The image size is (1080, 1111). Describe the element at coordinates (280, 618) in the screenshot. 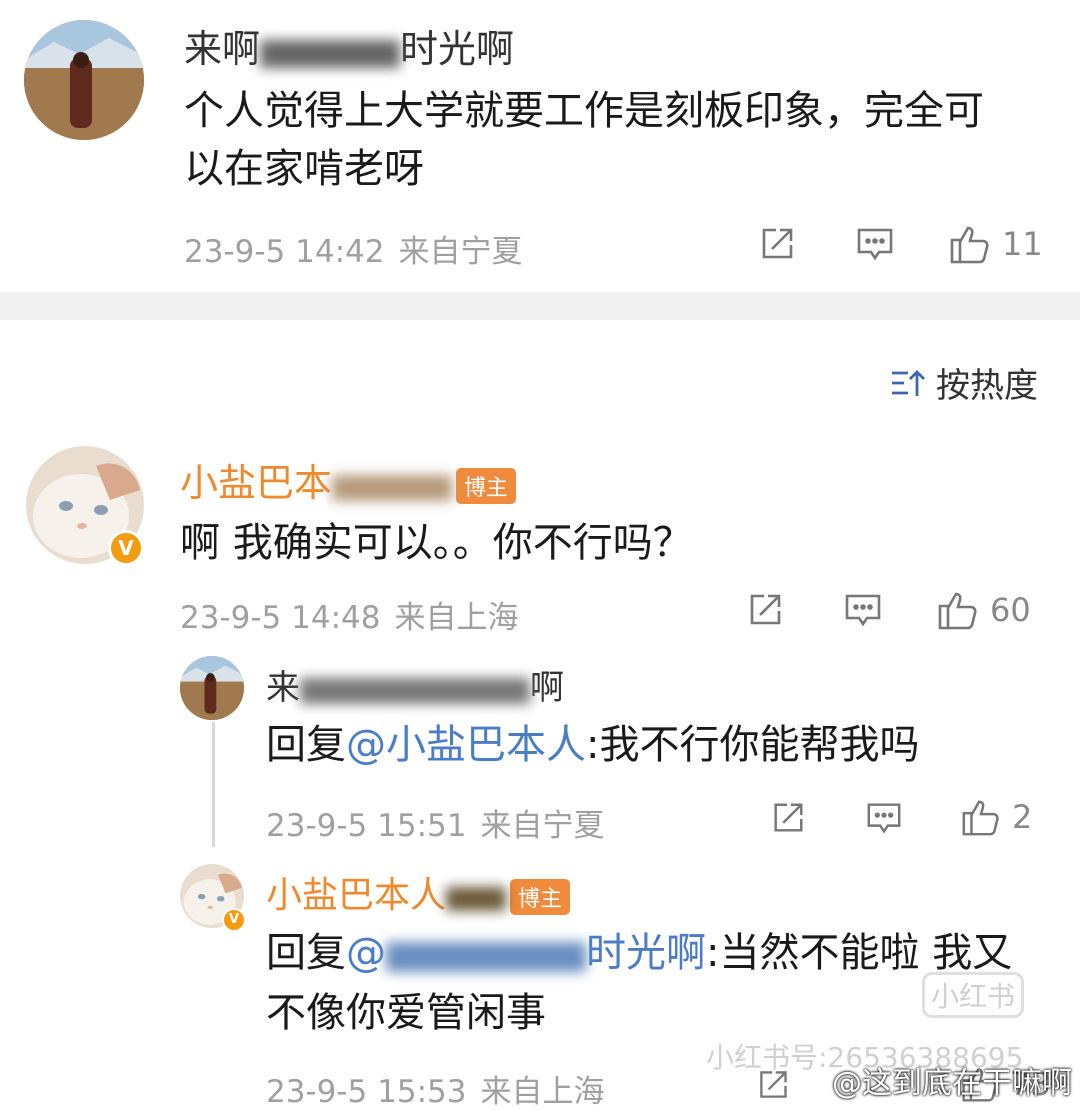

I see `comment-date: 23-9-5 14:48` at that location.